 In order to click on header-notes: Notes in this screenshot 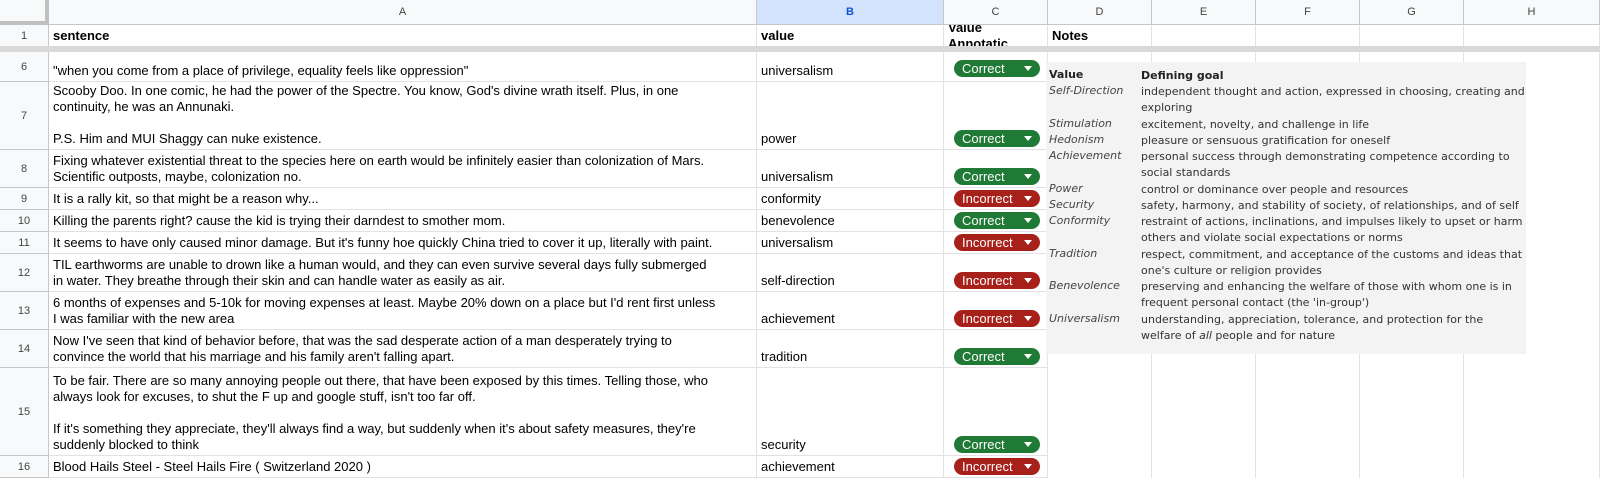, I will do `click(1100, 36)`.